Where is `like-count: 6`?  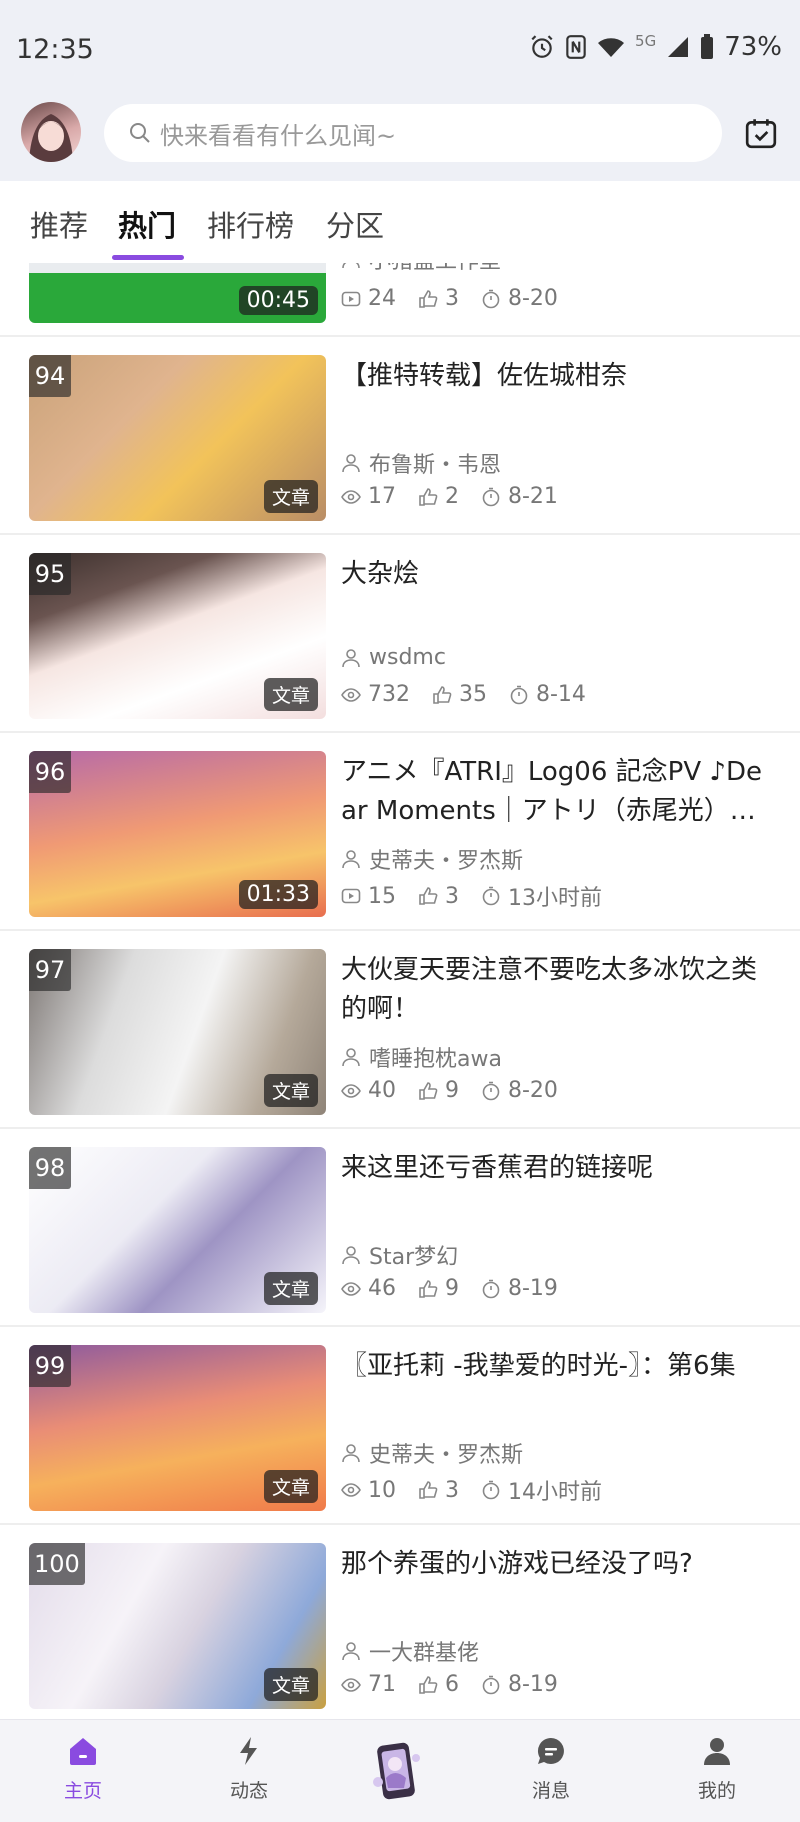
like-count: 6 is located at coordinates (452, 1684).